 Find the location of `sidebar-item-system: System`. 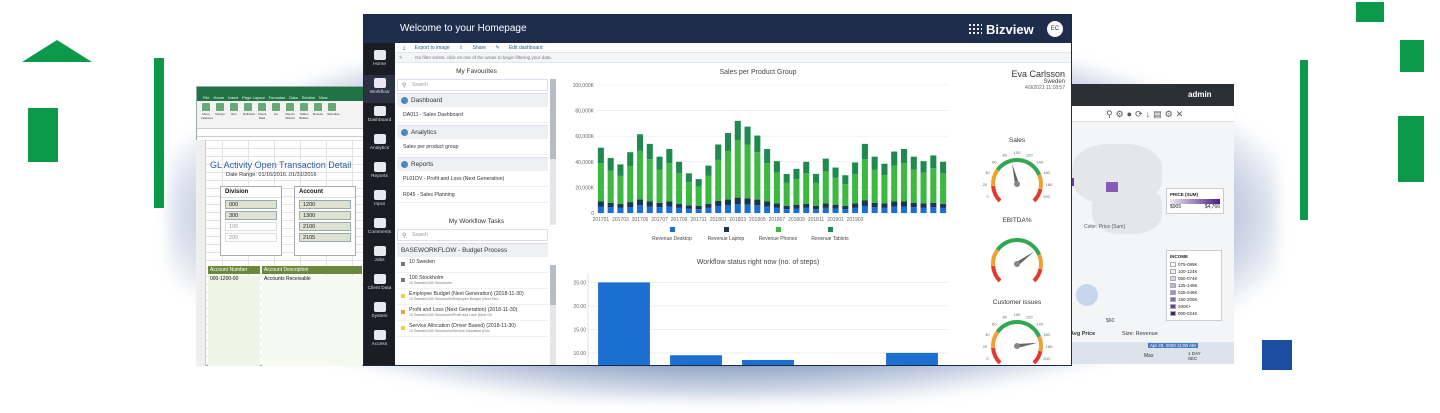

sidebar-item-system: System is located at coordinates (379, 313).